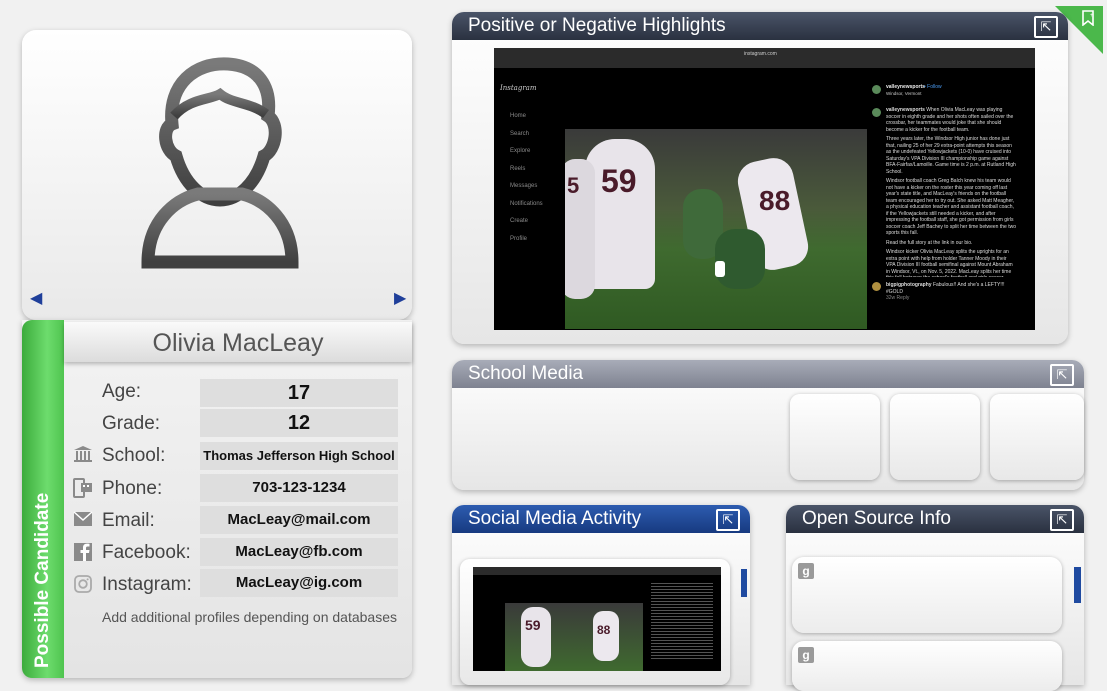 This screenshot has height=691, width=1107. What do you see at coordinates (904, 93) in the screenshot?
I see `post-location: Windsor, Vermont` at bounding box center [904, 93].